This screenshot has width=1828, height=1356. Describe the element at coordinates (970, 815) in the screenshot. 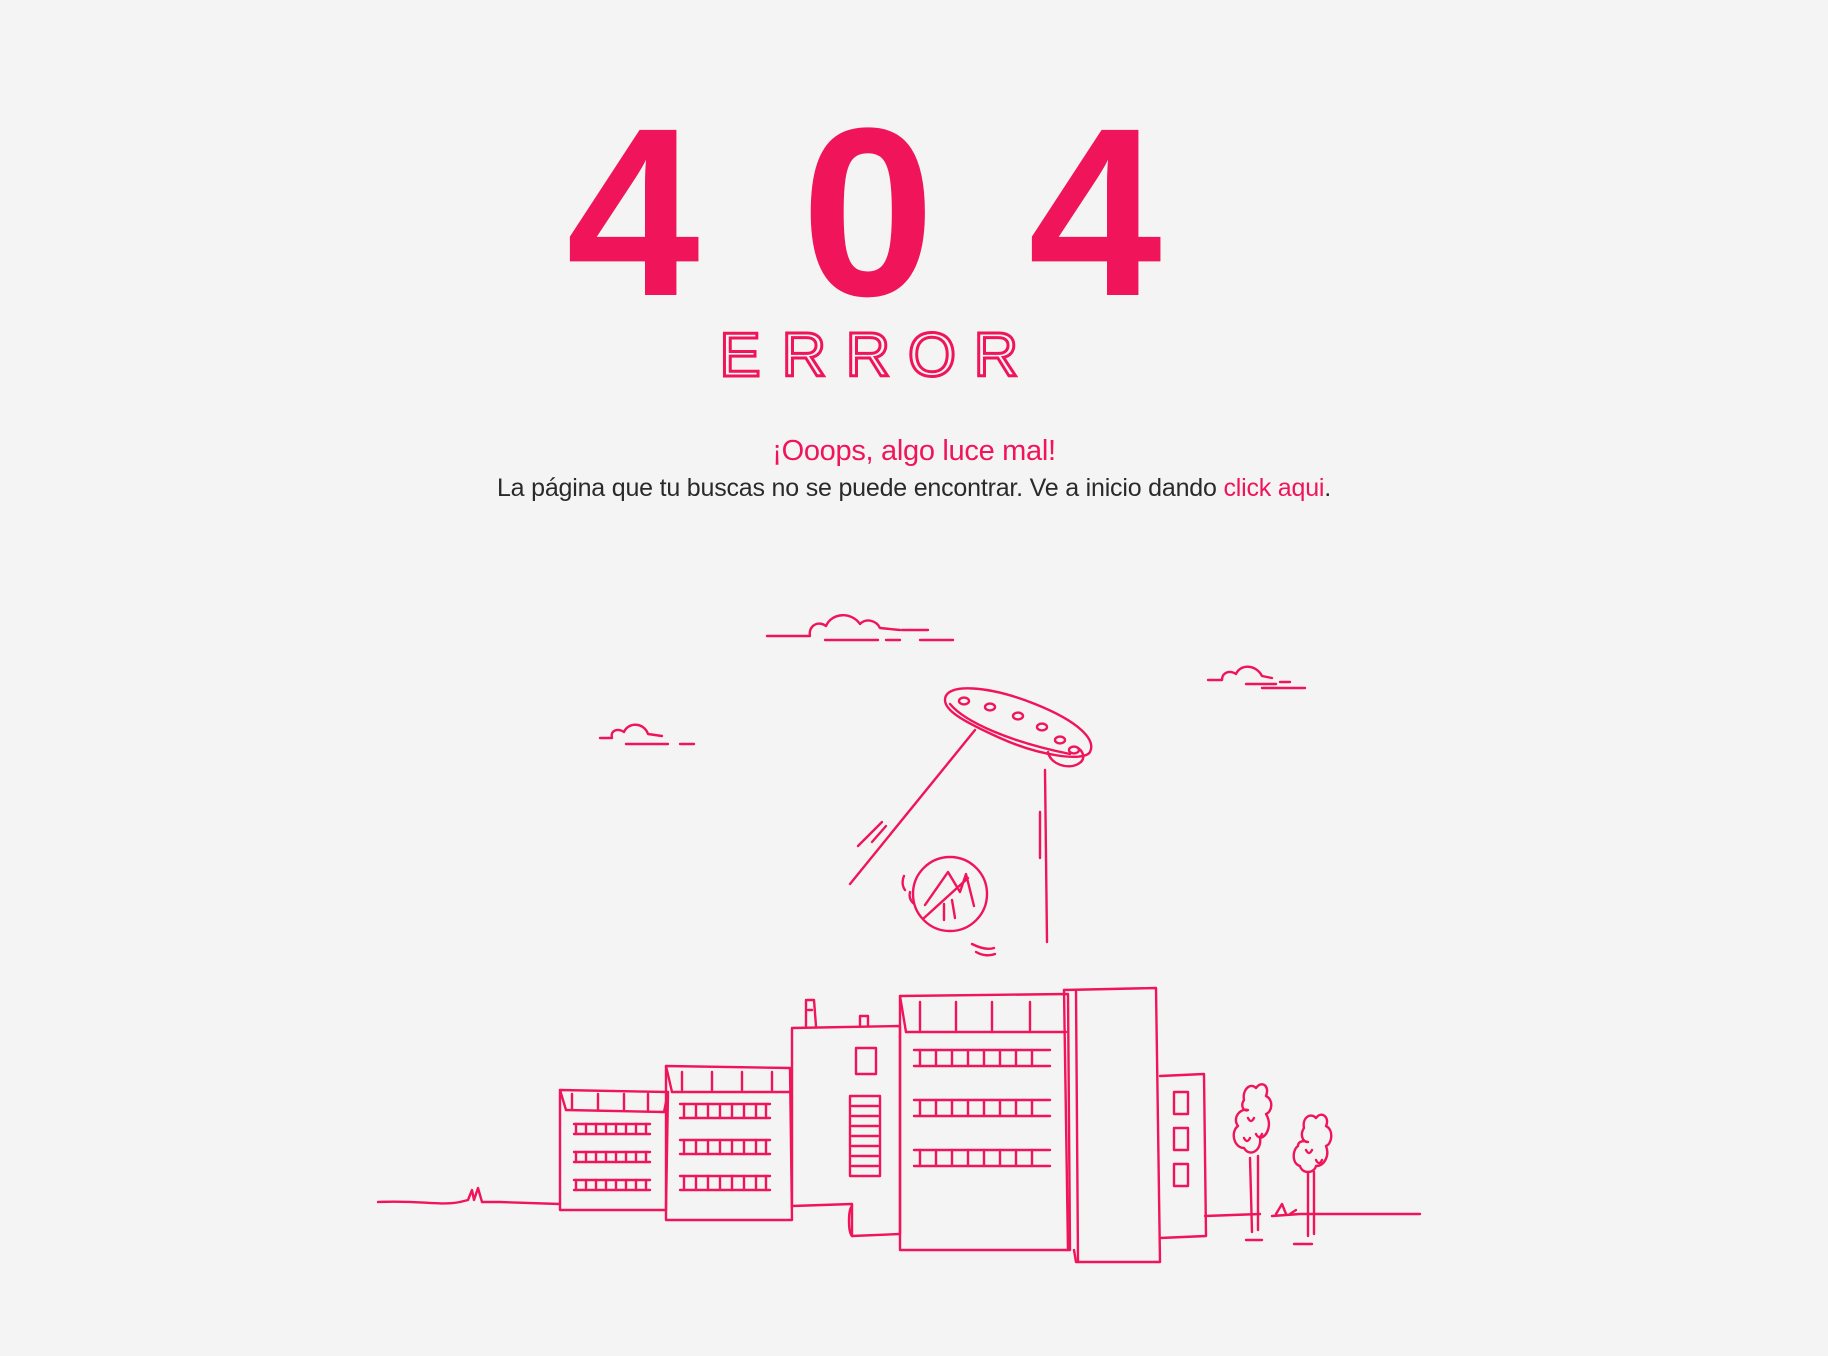

I see `ufo-icon` at that location.